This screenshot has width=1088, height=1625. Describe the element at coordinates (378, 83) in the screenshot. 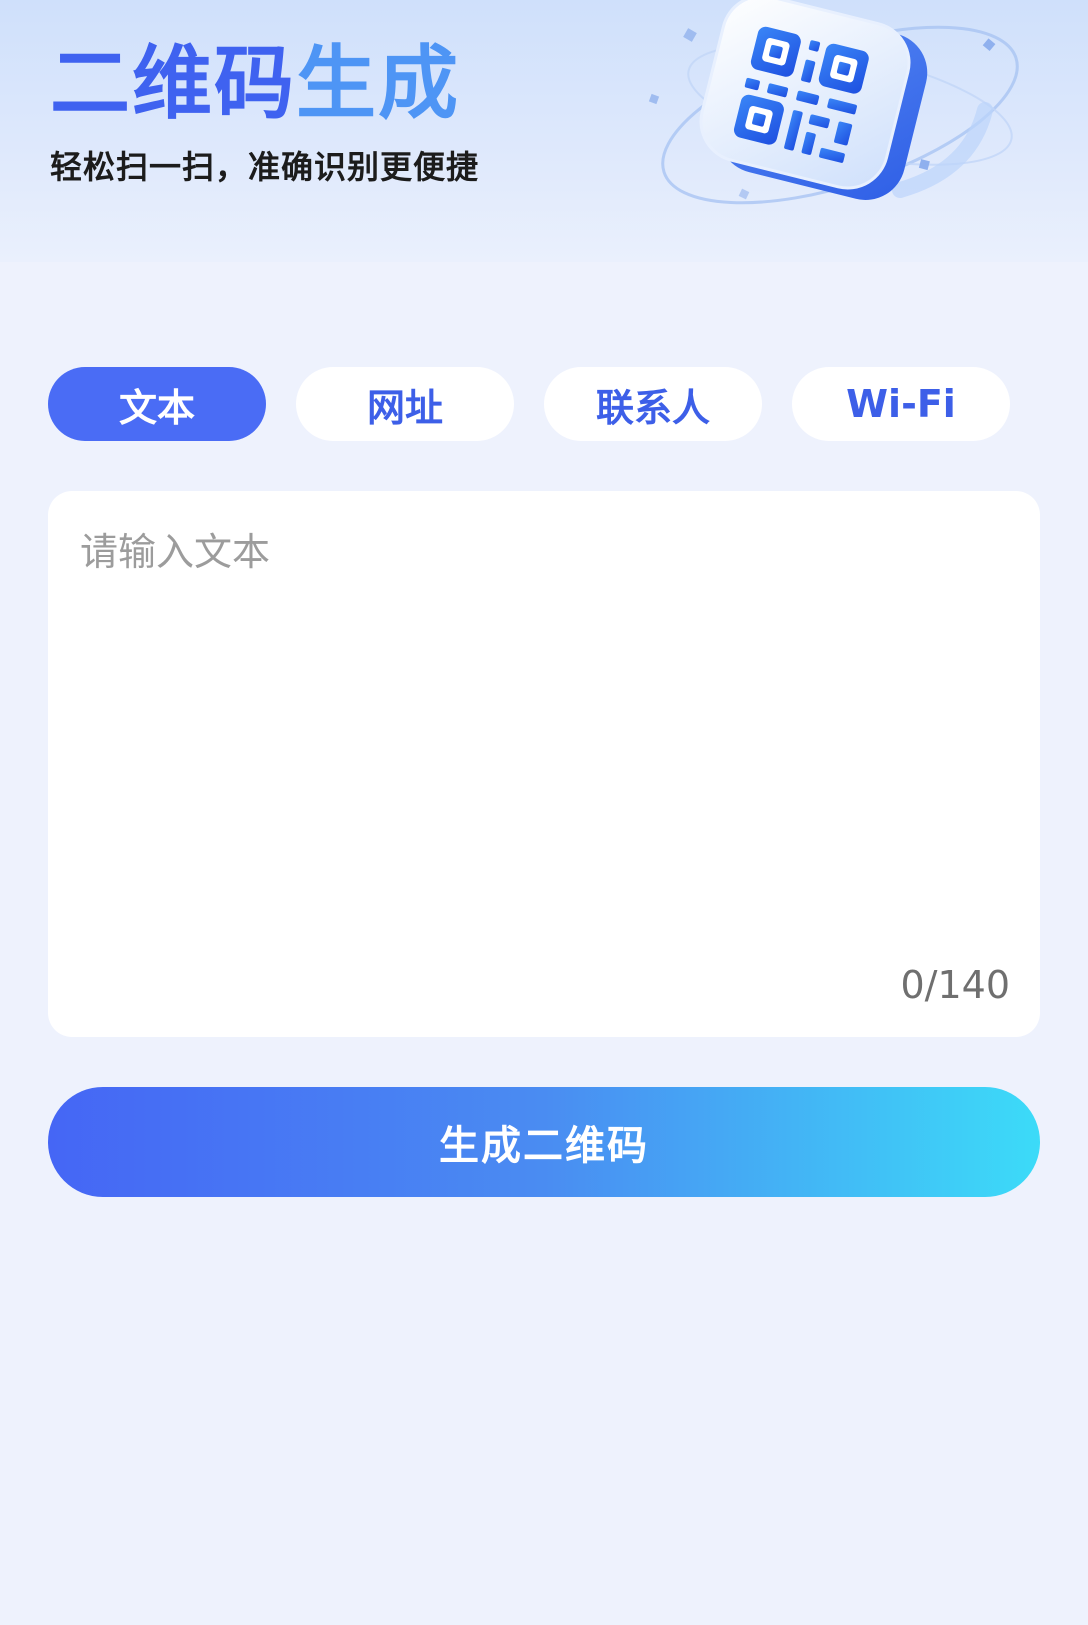

I see `title-part-2: 生成` at that location.